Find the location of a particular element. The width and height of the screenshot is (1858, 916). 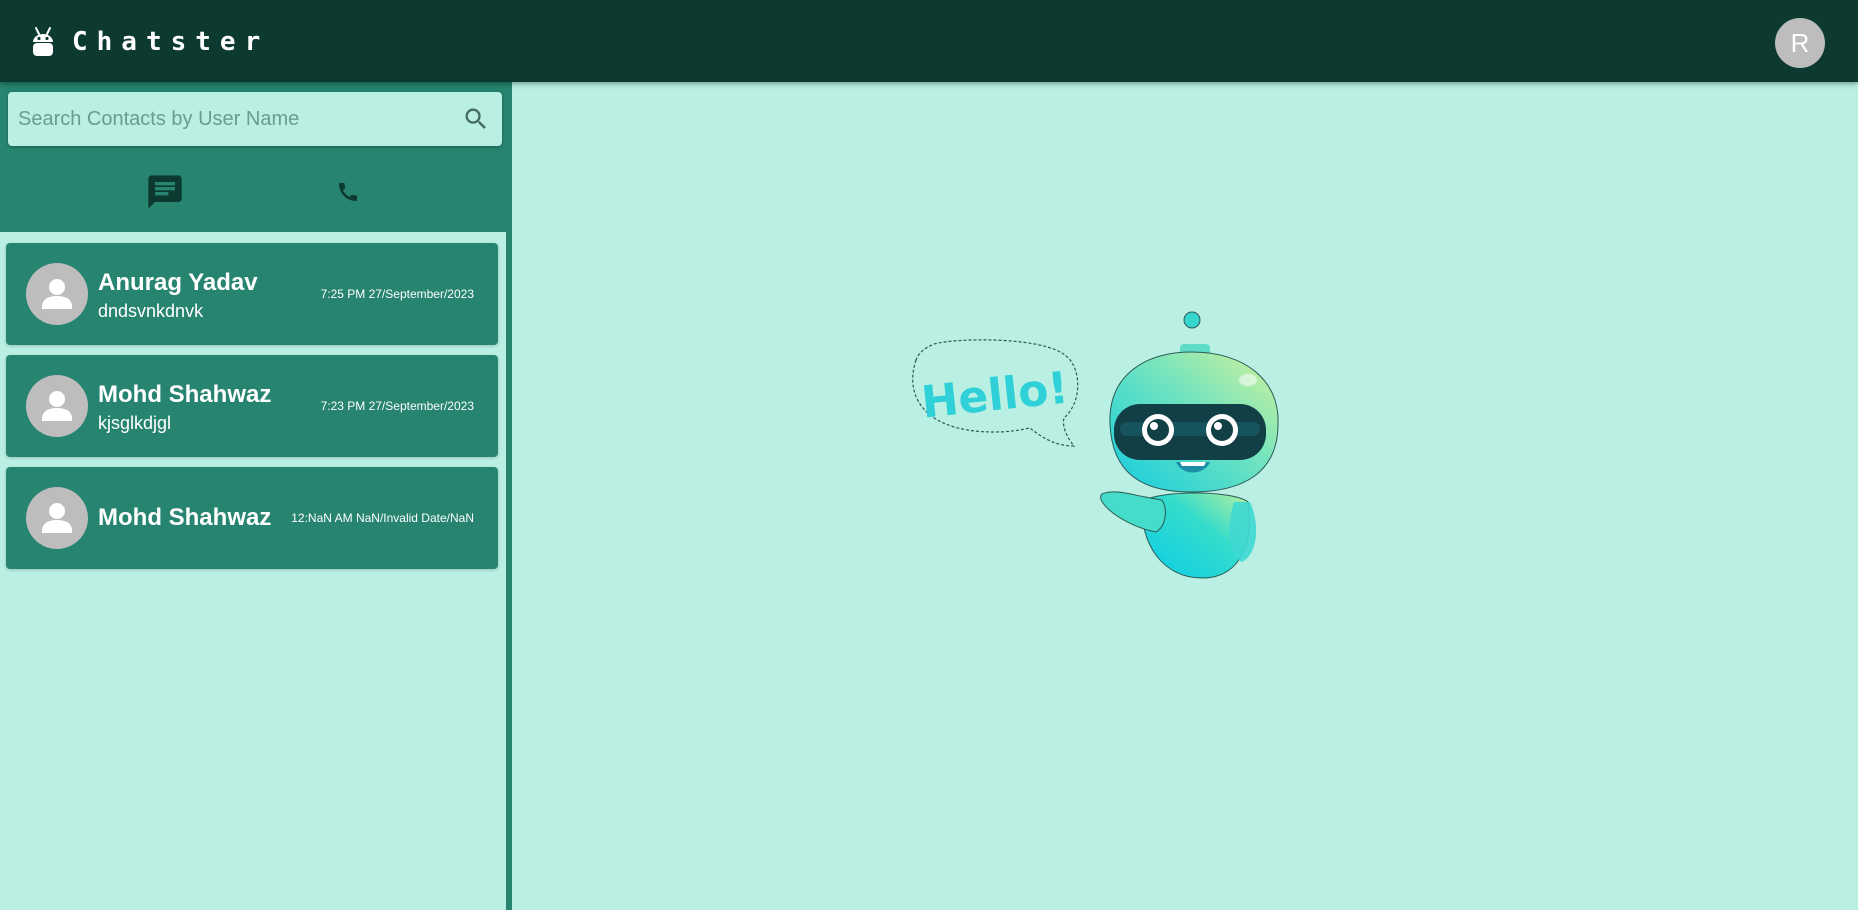

contact-name: Anurag Yadav is located at coordinates (178, 282).